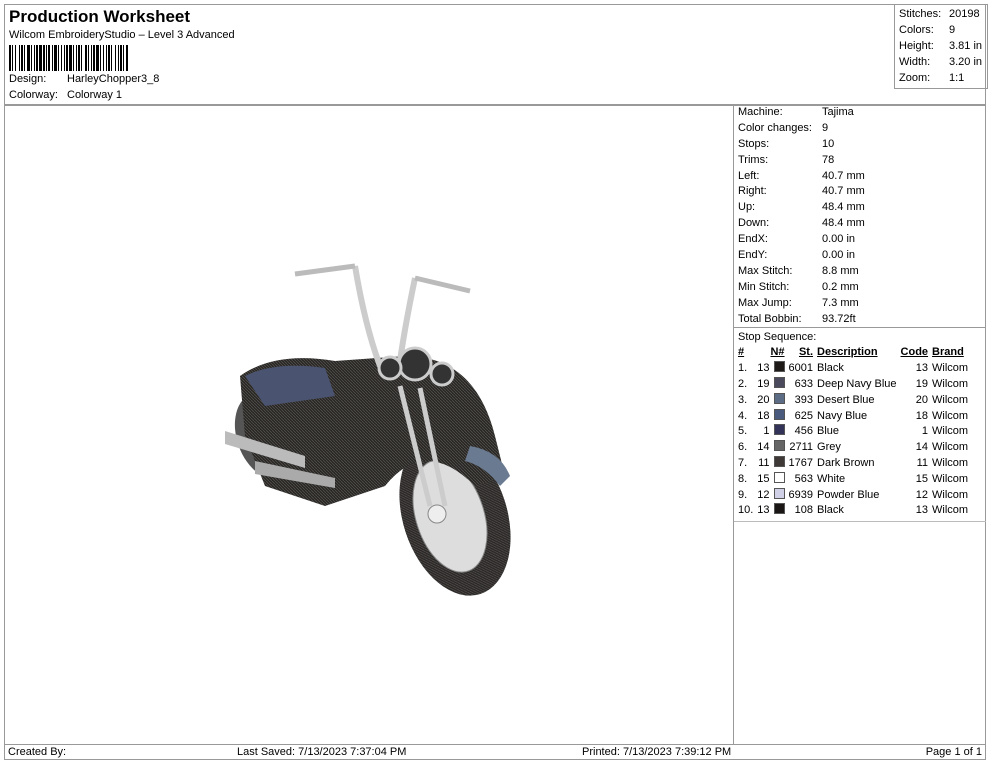 This screenshot has height=762, width=990. Describe the element at coordinates (860, 145) in the screenshot. I see `info-row: Stops: 10` at that location.